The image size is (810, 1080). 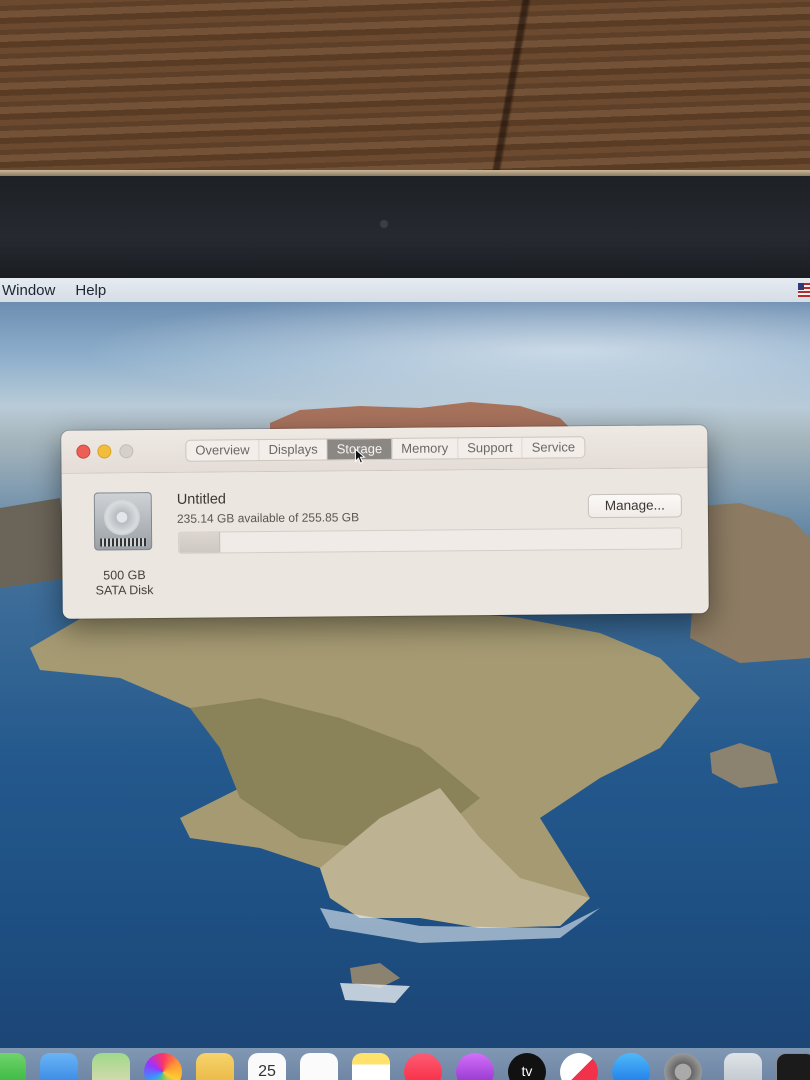 I want to click on mail-icon, so click(x=59, y=1066).